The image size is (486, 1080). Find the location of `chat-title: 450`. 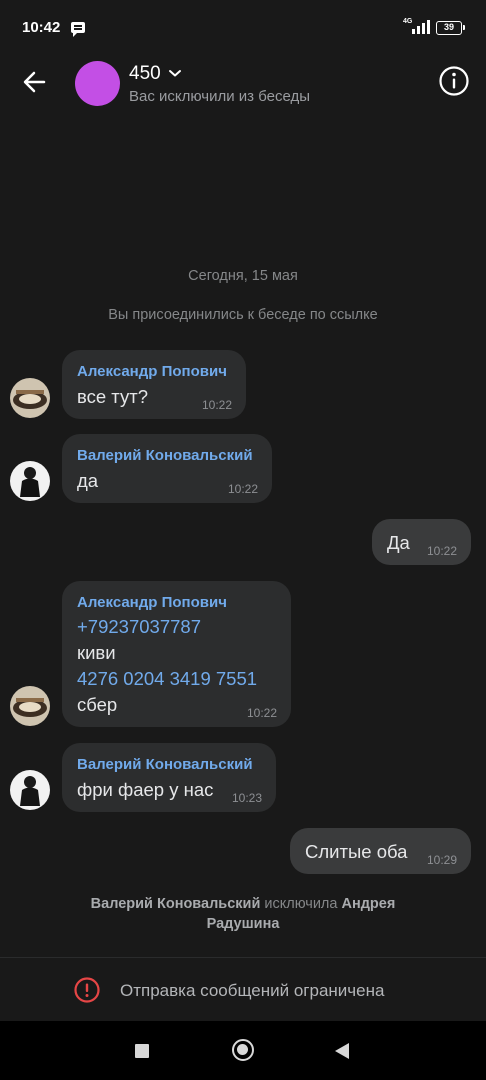

chat-title: 450 is located at coordinates (145, 74).